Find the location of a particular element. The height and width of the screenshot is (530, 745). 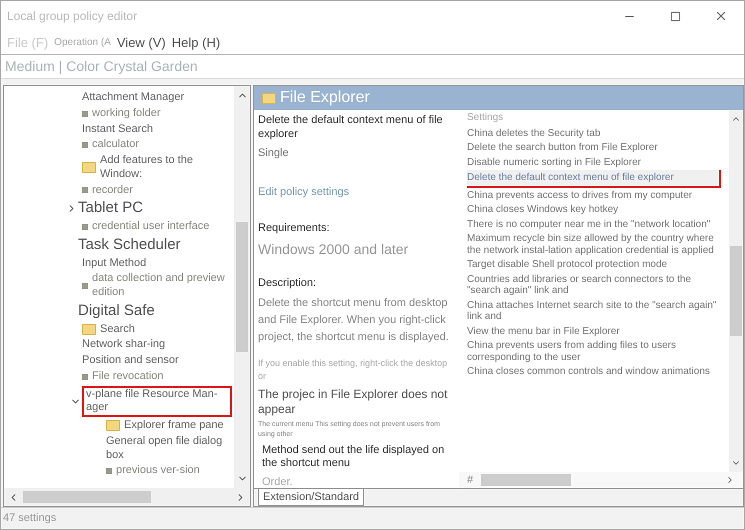

description-text: Delete the shortcut menu from desktop and File Explorer. When you right-click project, the shortcut menu is displayed. is located at coordinates (354, 320).